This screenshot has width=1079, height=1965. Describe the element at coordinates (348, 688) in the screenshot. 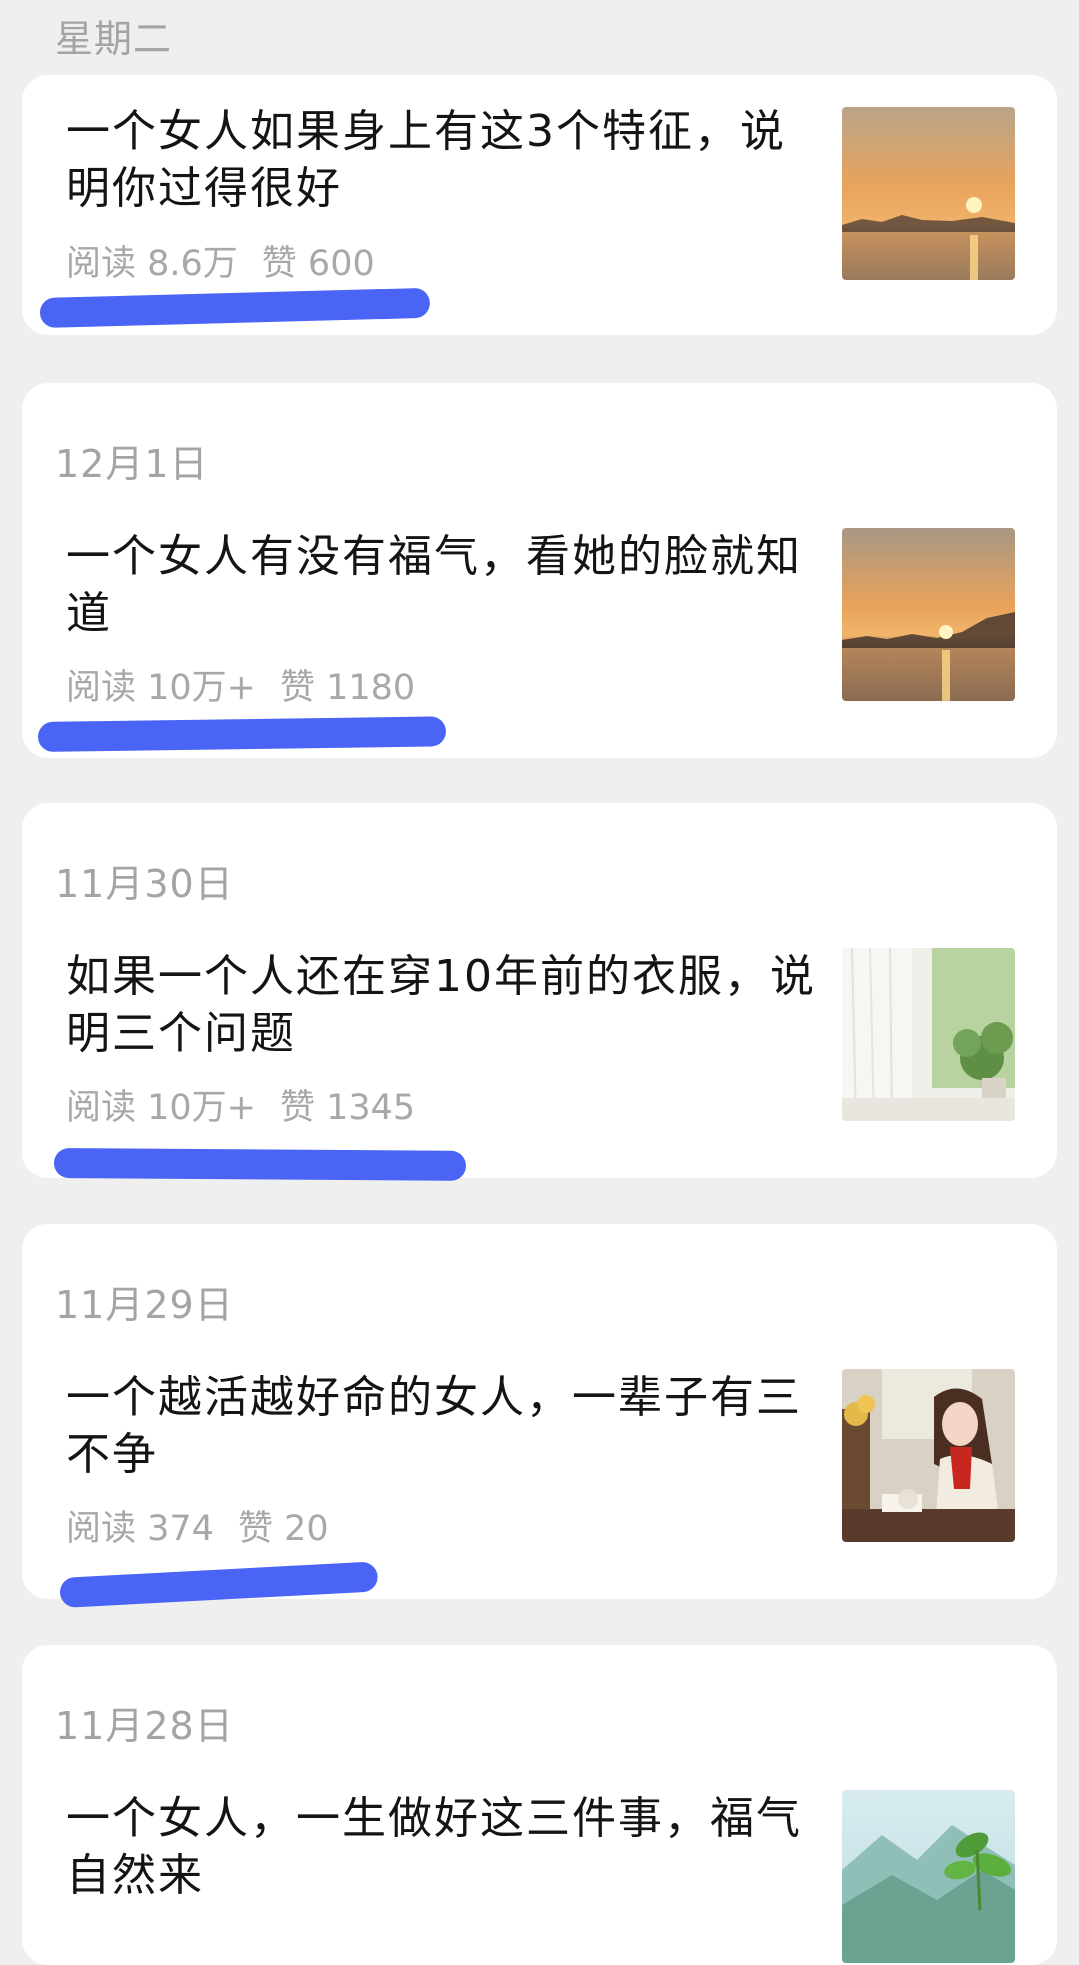

I see `like-count: 赞 1180` at that location.